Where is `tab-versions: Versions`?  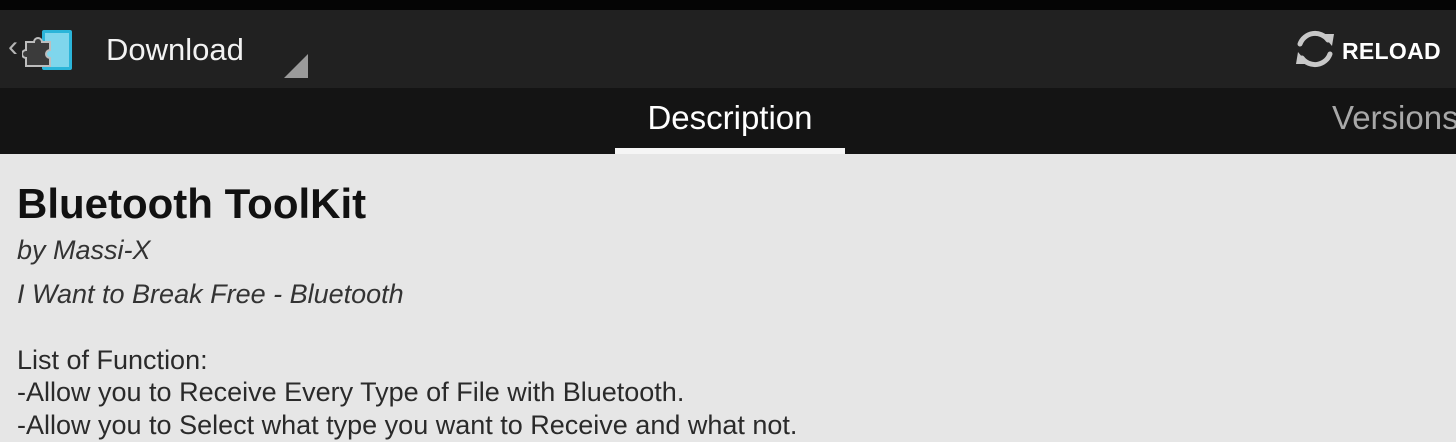
tab-versions: Versions is located at coordinates (1386, 121).